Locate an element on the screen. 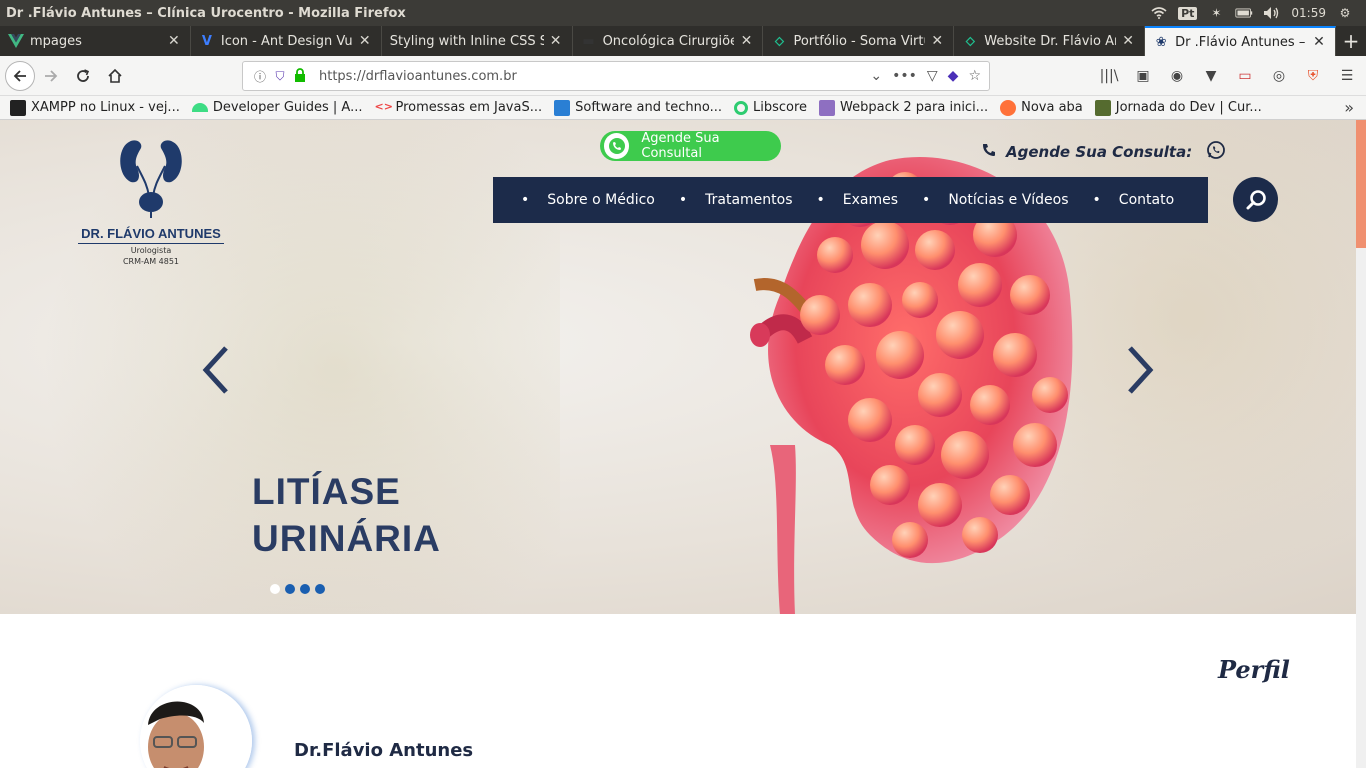 Image resolution: width=1366 pixels, height=768 pixels. schedule-label: Agende Sua Consulta: is located at coordinates (1099, 152).